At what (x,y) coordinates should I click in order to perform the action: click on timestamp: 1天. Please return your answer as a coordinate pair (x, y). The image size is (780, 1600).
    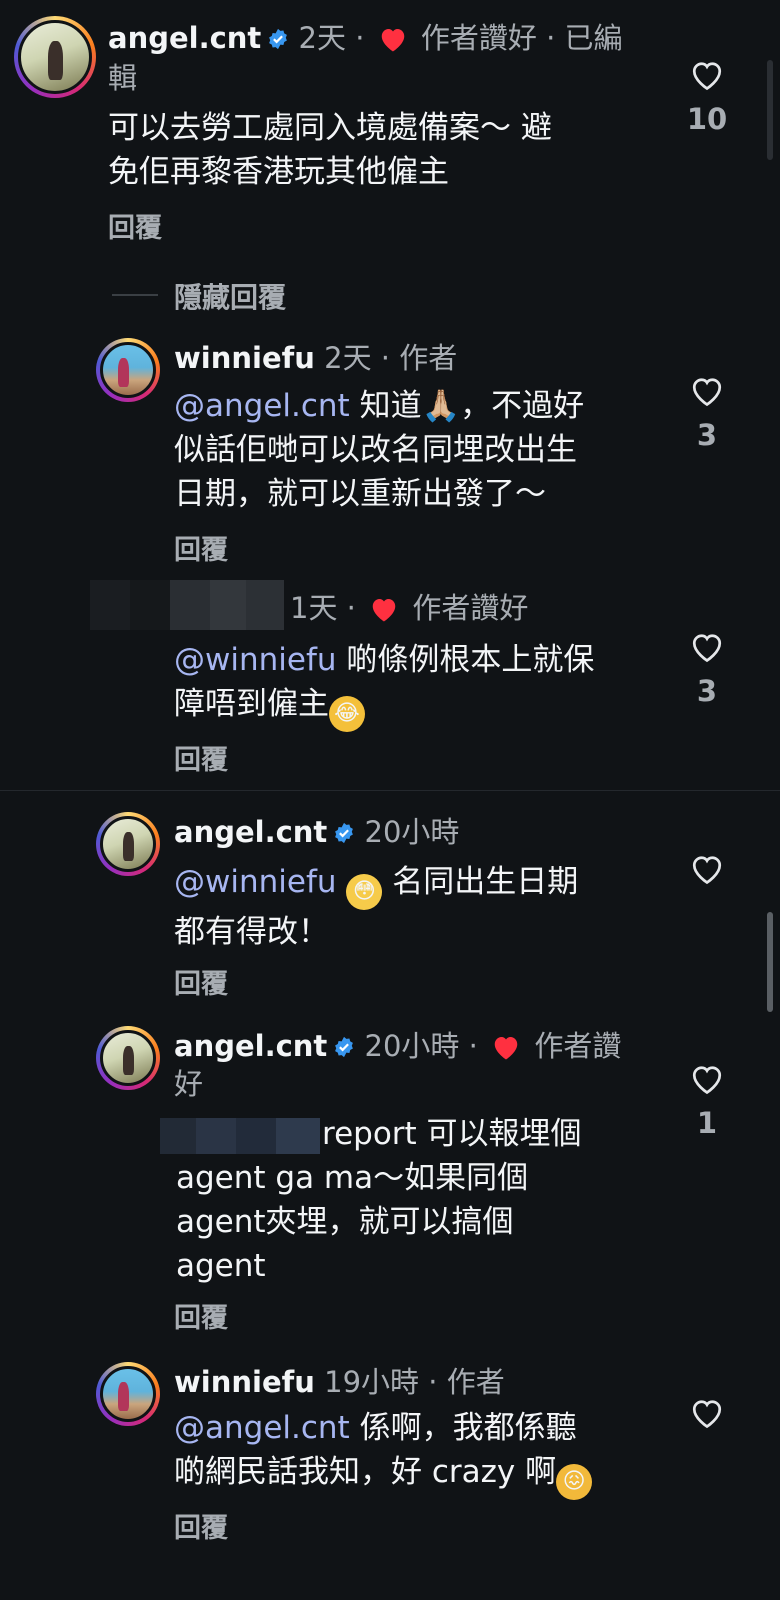
    Looking at the image, I should click on (314, 608).